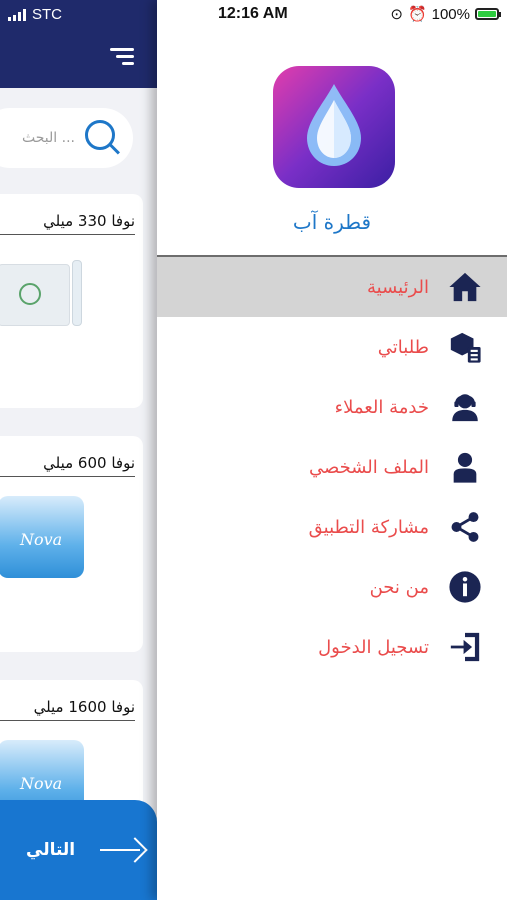 This screenshot has width=507, height=900. Describe the element at coordinates (332, 407) in the screenshot. I see `menu-item-customer-service: خدمة العملاء` at that location.